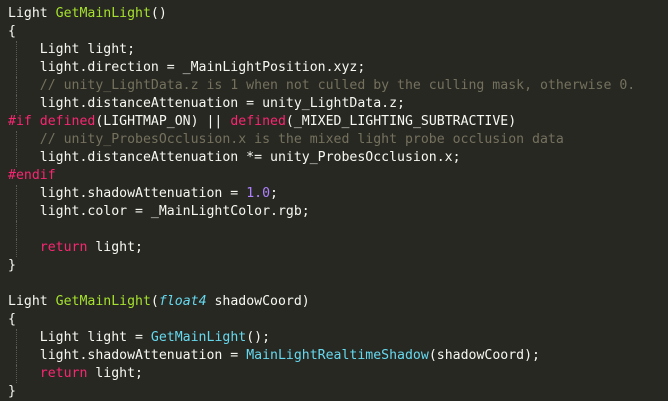  I want to click on code-token-plain: ;, so click(274, 193).